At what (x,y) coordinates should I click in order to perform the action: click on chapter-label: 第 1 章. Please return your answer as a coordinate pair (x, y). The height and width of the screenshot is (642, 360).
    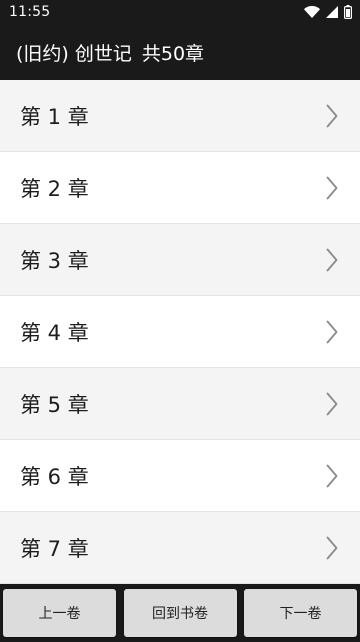
    Looking at the image, I should click on (54, 116).